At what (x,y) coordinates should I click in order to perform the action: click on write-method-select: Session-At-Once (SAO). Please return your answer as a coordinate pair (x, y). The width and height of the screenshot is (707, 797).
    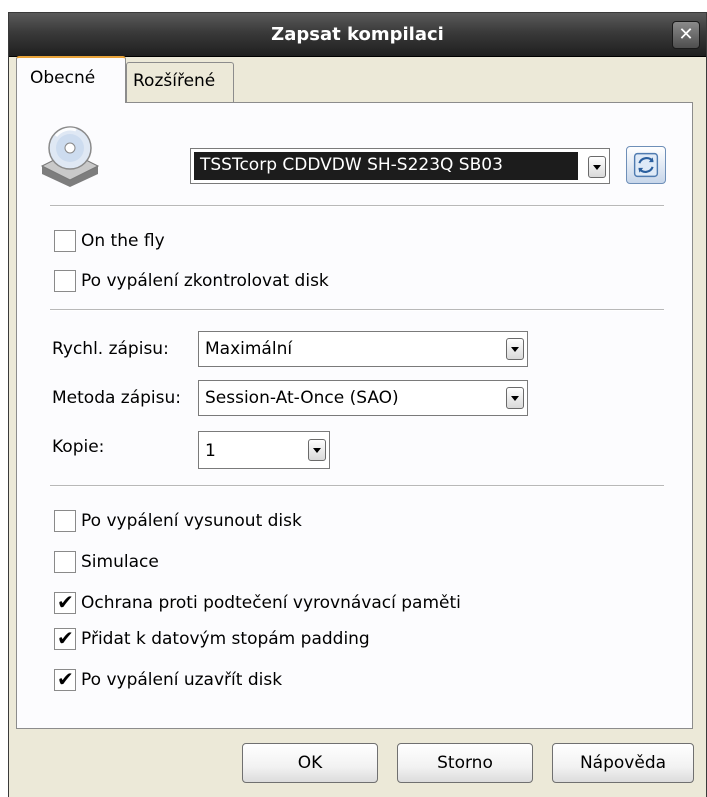
    Looking at the image, I should click on (363, 398).